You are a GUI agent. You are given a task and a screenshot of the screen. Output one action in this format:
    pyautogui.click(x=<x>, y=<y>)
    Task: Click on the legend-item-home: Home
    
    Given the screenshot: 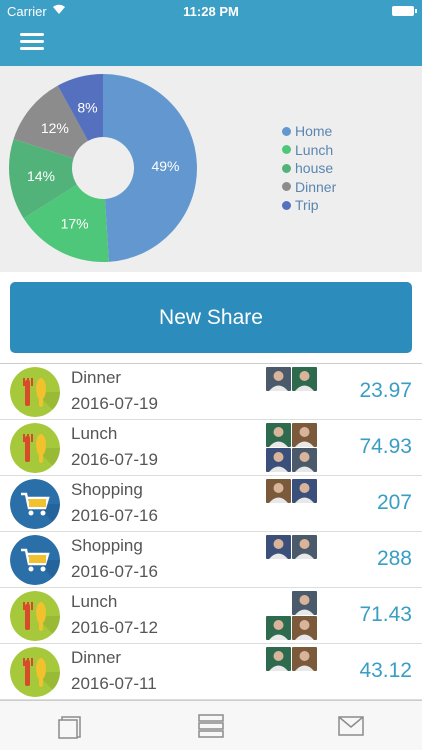 What is the action you would take?
    pyautogui.click(x=309, y=131)
    